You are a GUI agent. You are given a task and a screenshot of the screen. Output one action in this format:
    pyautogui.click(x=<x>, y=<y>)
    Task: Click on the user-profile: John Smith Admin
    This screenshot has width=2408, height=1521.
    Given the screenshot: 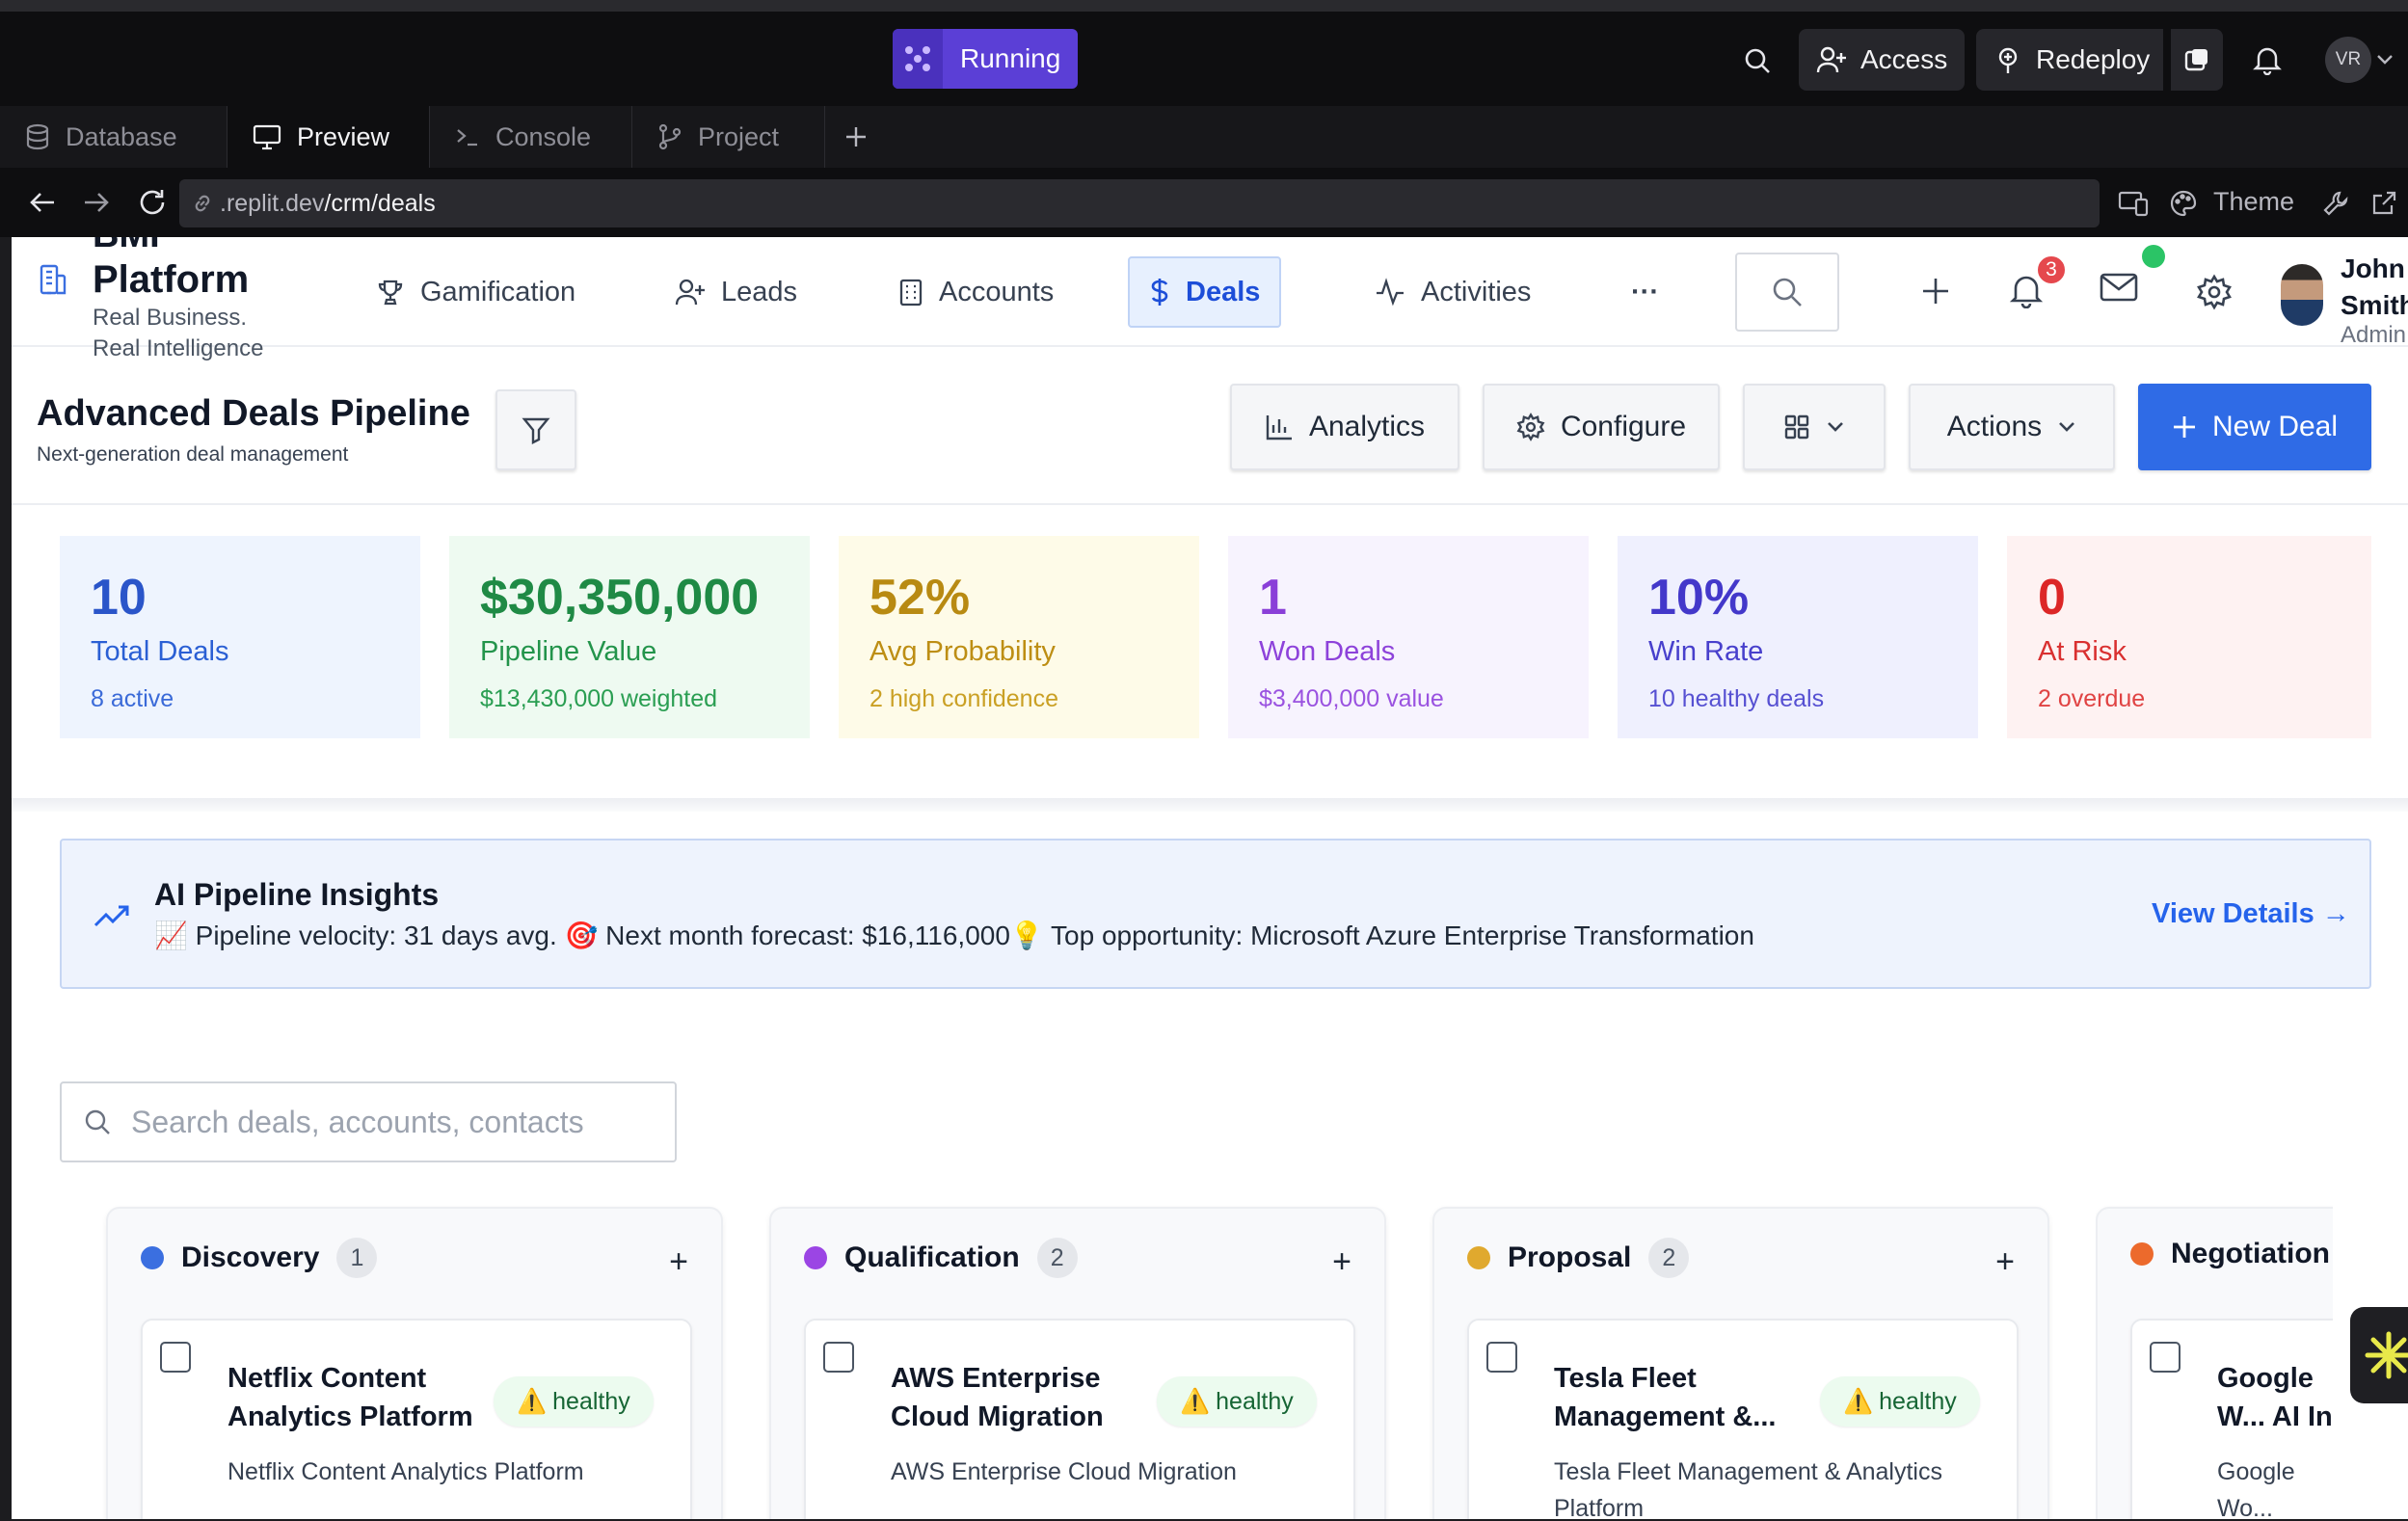 What is the action you would take?
    pyautogui.click(x=2344, y=296)
    